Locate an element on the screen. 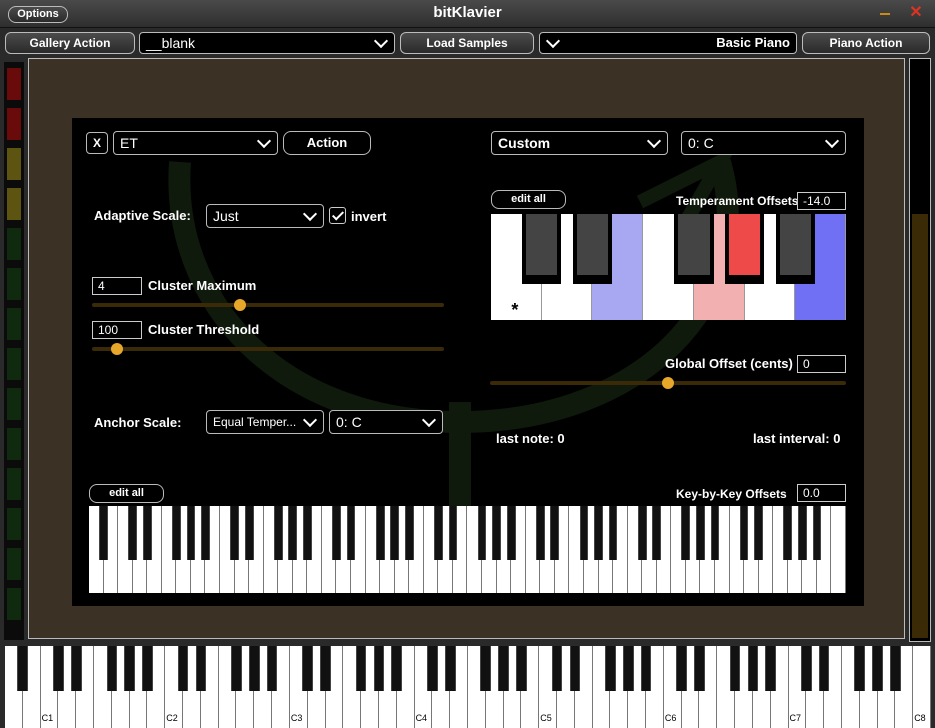 This screenshot has width=935, height=728. global-offset-input: 0 is located at coordinates (821, 364).